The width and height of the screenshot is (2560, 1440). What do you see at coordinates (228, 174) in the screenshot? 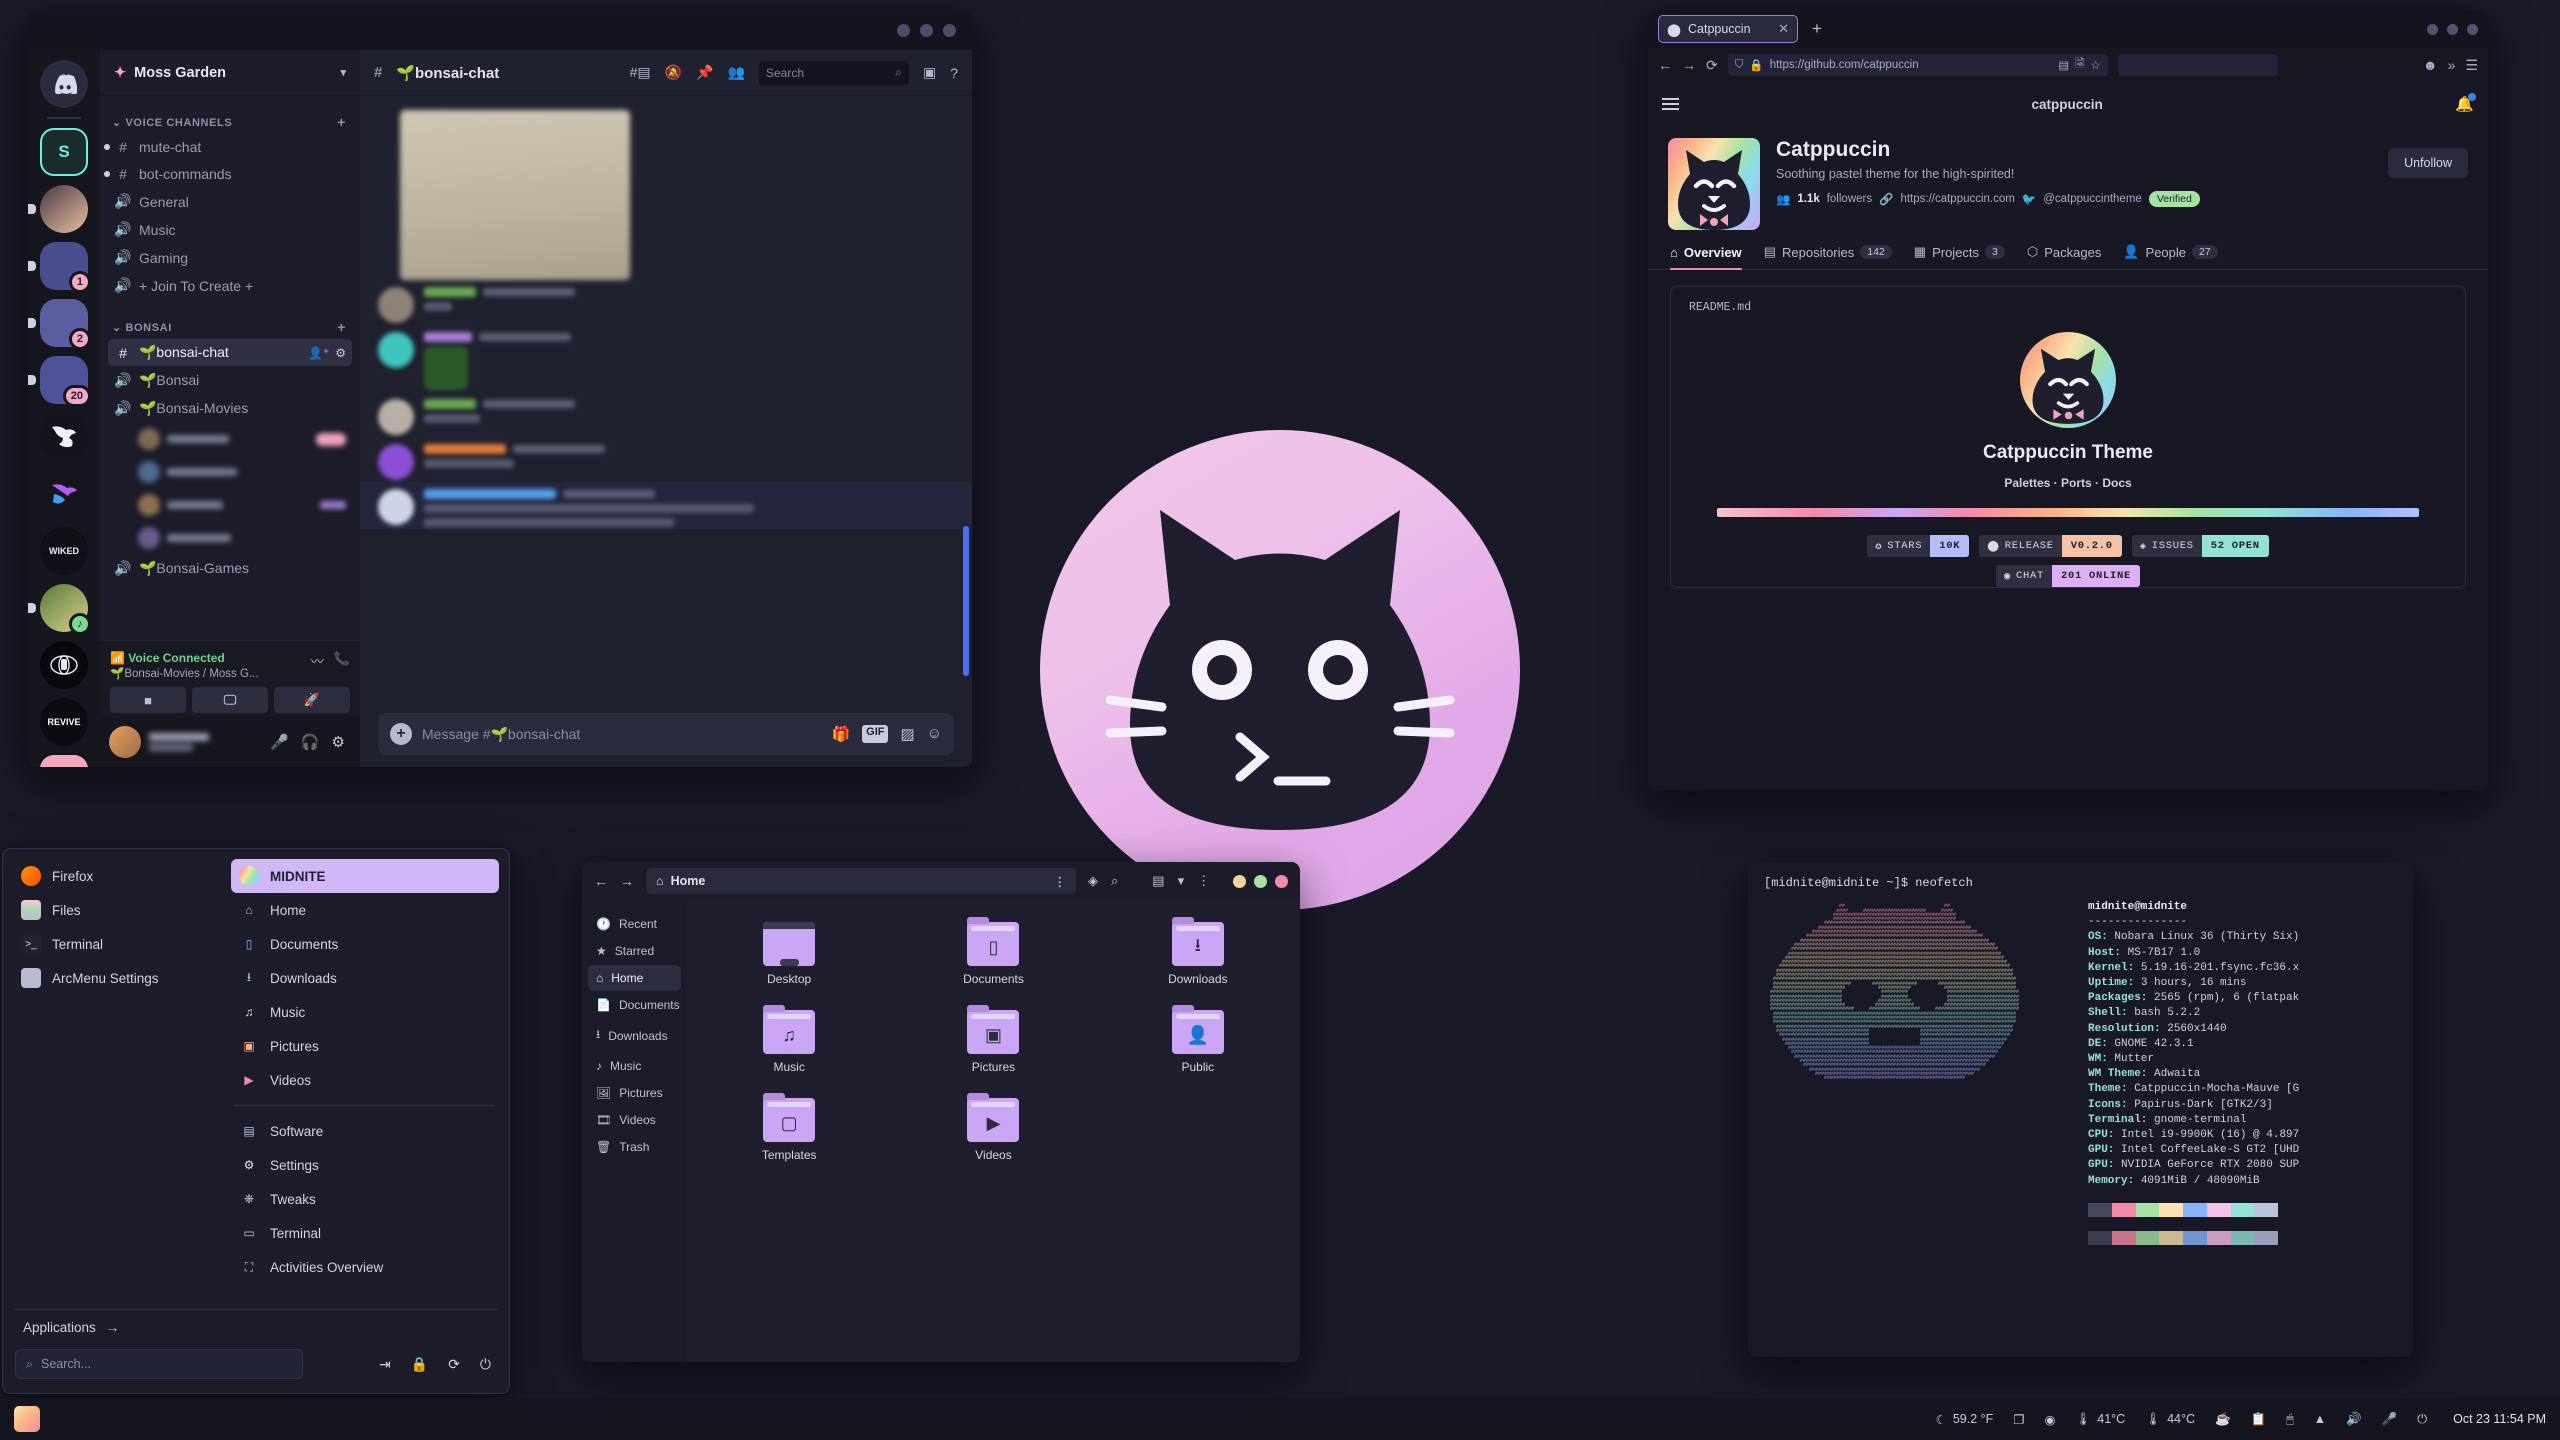
I see `channel-bot-commands: # bot-commands` at bounding box center [228, 174].